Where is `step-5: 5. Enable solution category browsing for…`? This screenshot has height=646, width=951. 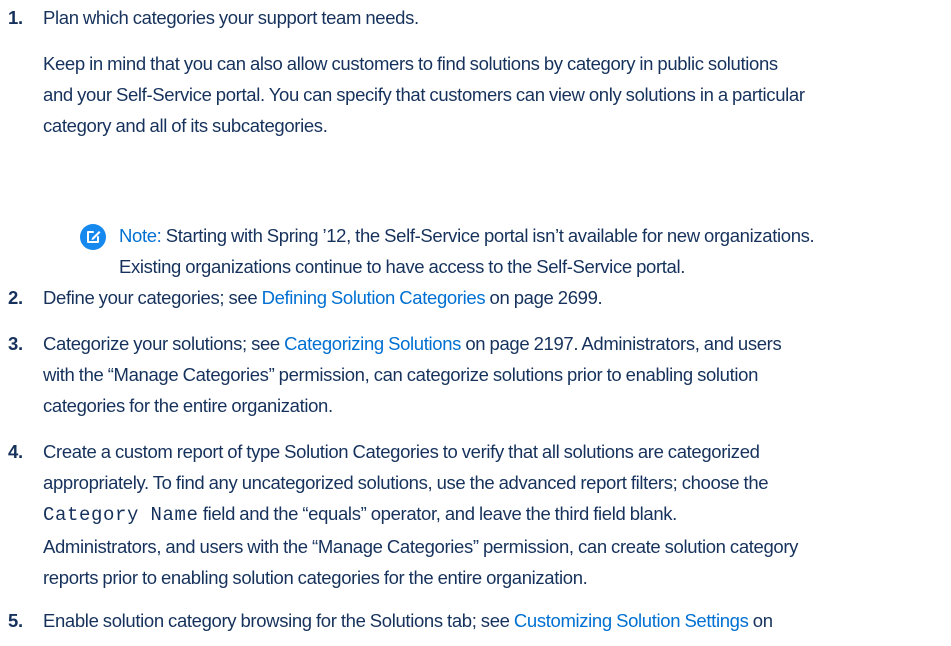 step-5: 5. Enable solution category browsing for… is located at coordinates (479, 620).